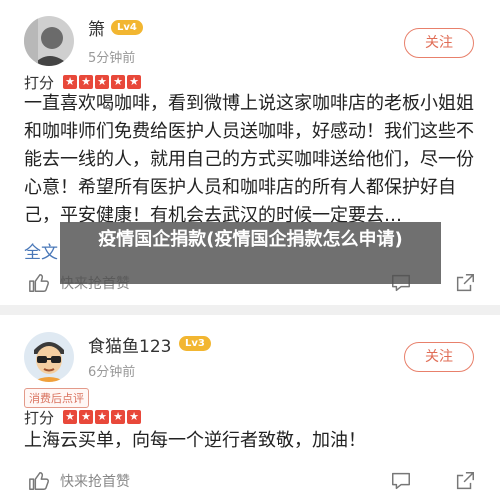  What do you see at coordinates (41, 250) in the screenshot?
I see `full-text-link: 全文` at bounding box center [41, 250].